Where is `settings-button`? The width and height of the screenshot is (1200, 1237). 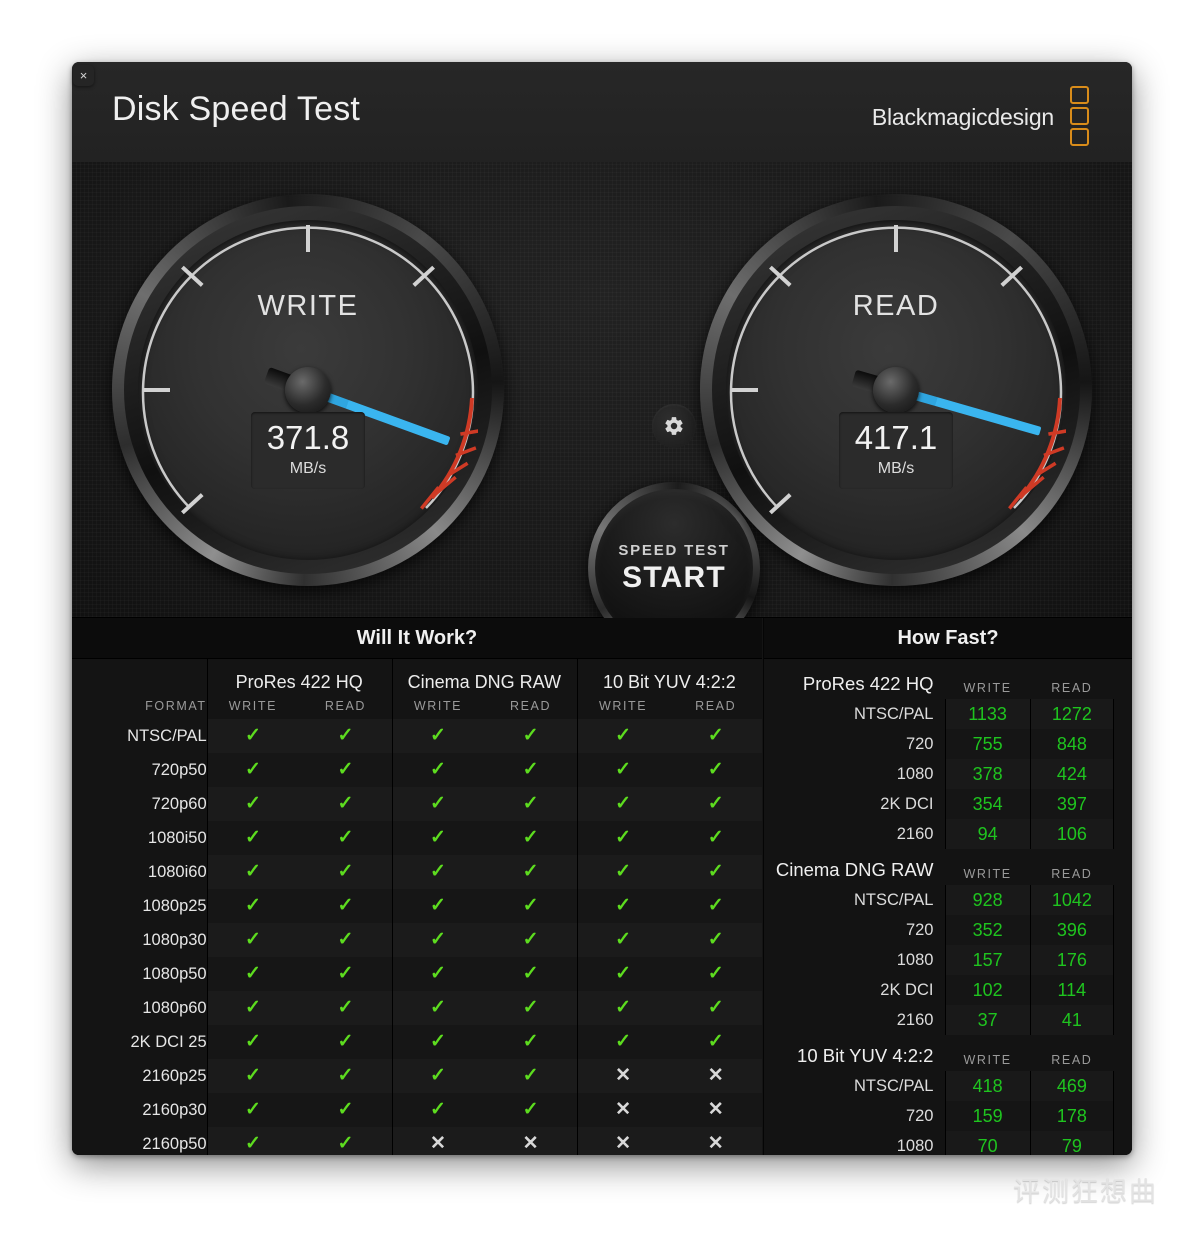
settings-button is located at coordinates (674, 426).